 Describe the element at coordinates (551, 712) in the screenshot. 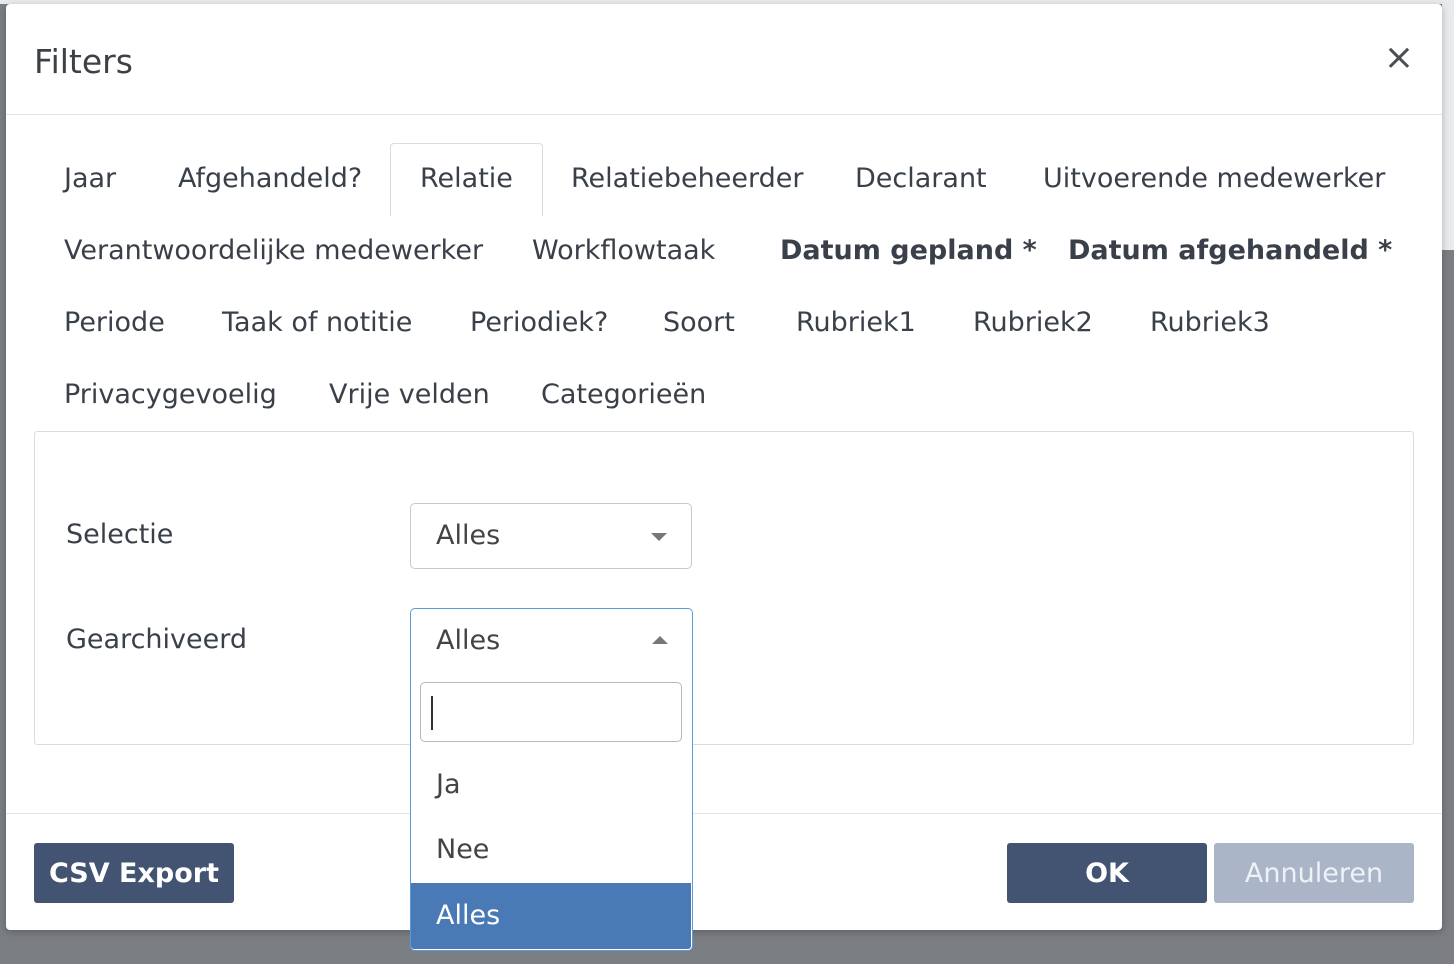

I see `dropdown-search-input` at that location.